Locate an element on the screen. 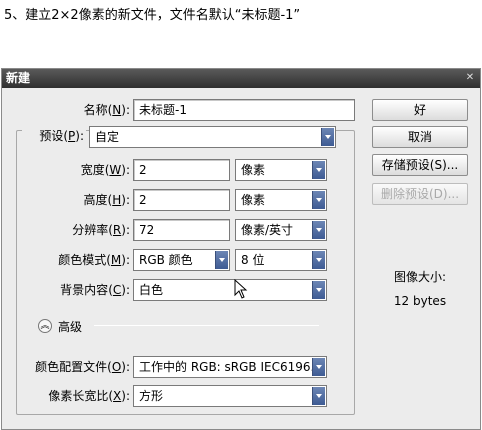 The height and width of the screenshot is (430, 482). width-label: 宽度(W): is located at coordinates (105, 170).